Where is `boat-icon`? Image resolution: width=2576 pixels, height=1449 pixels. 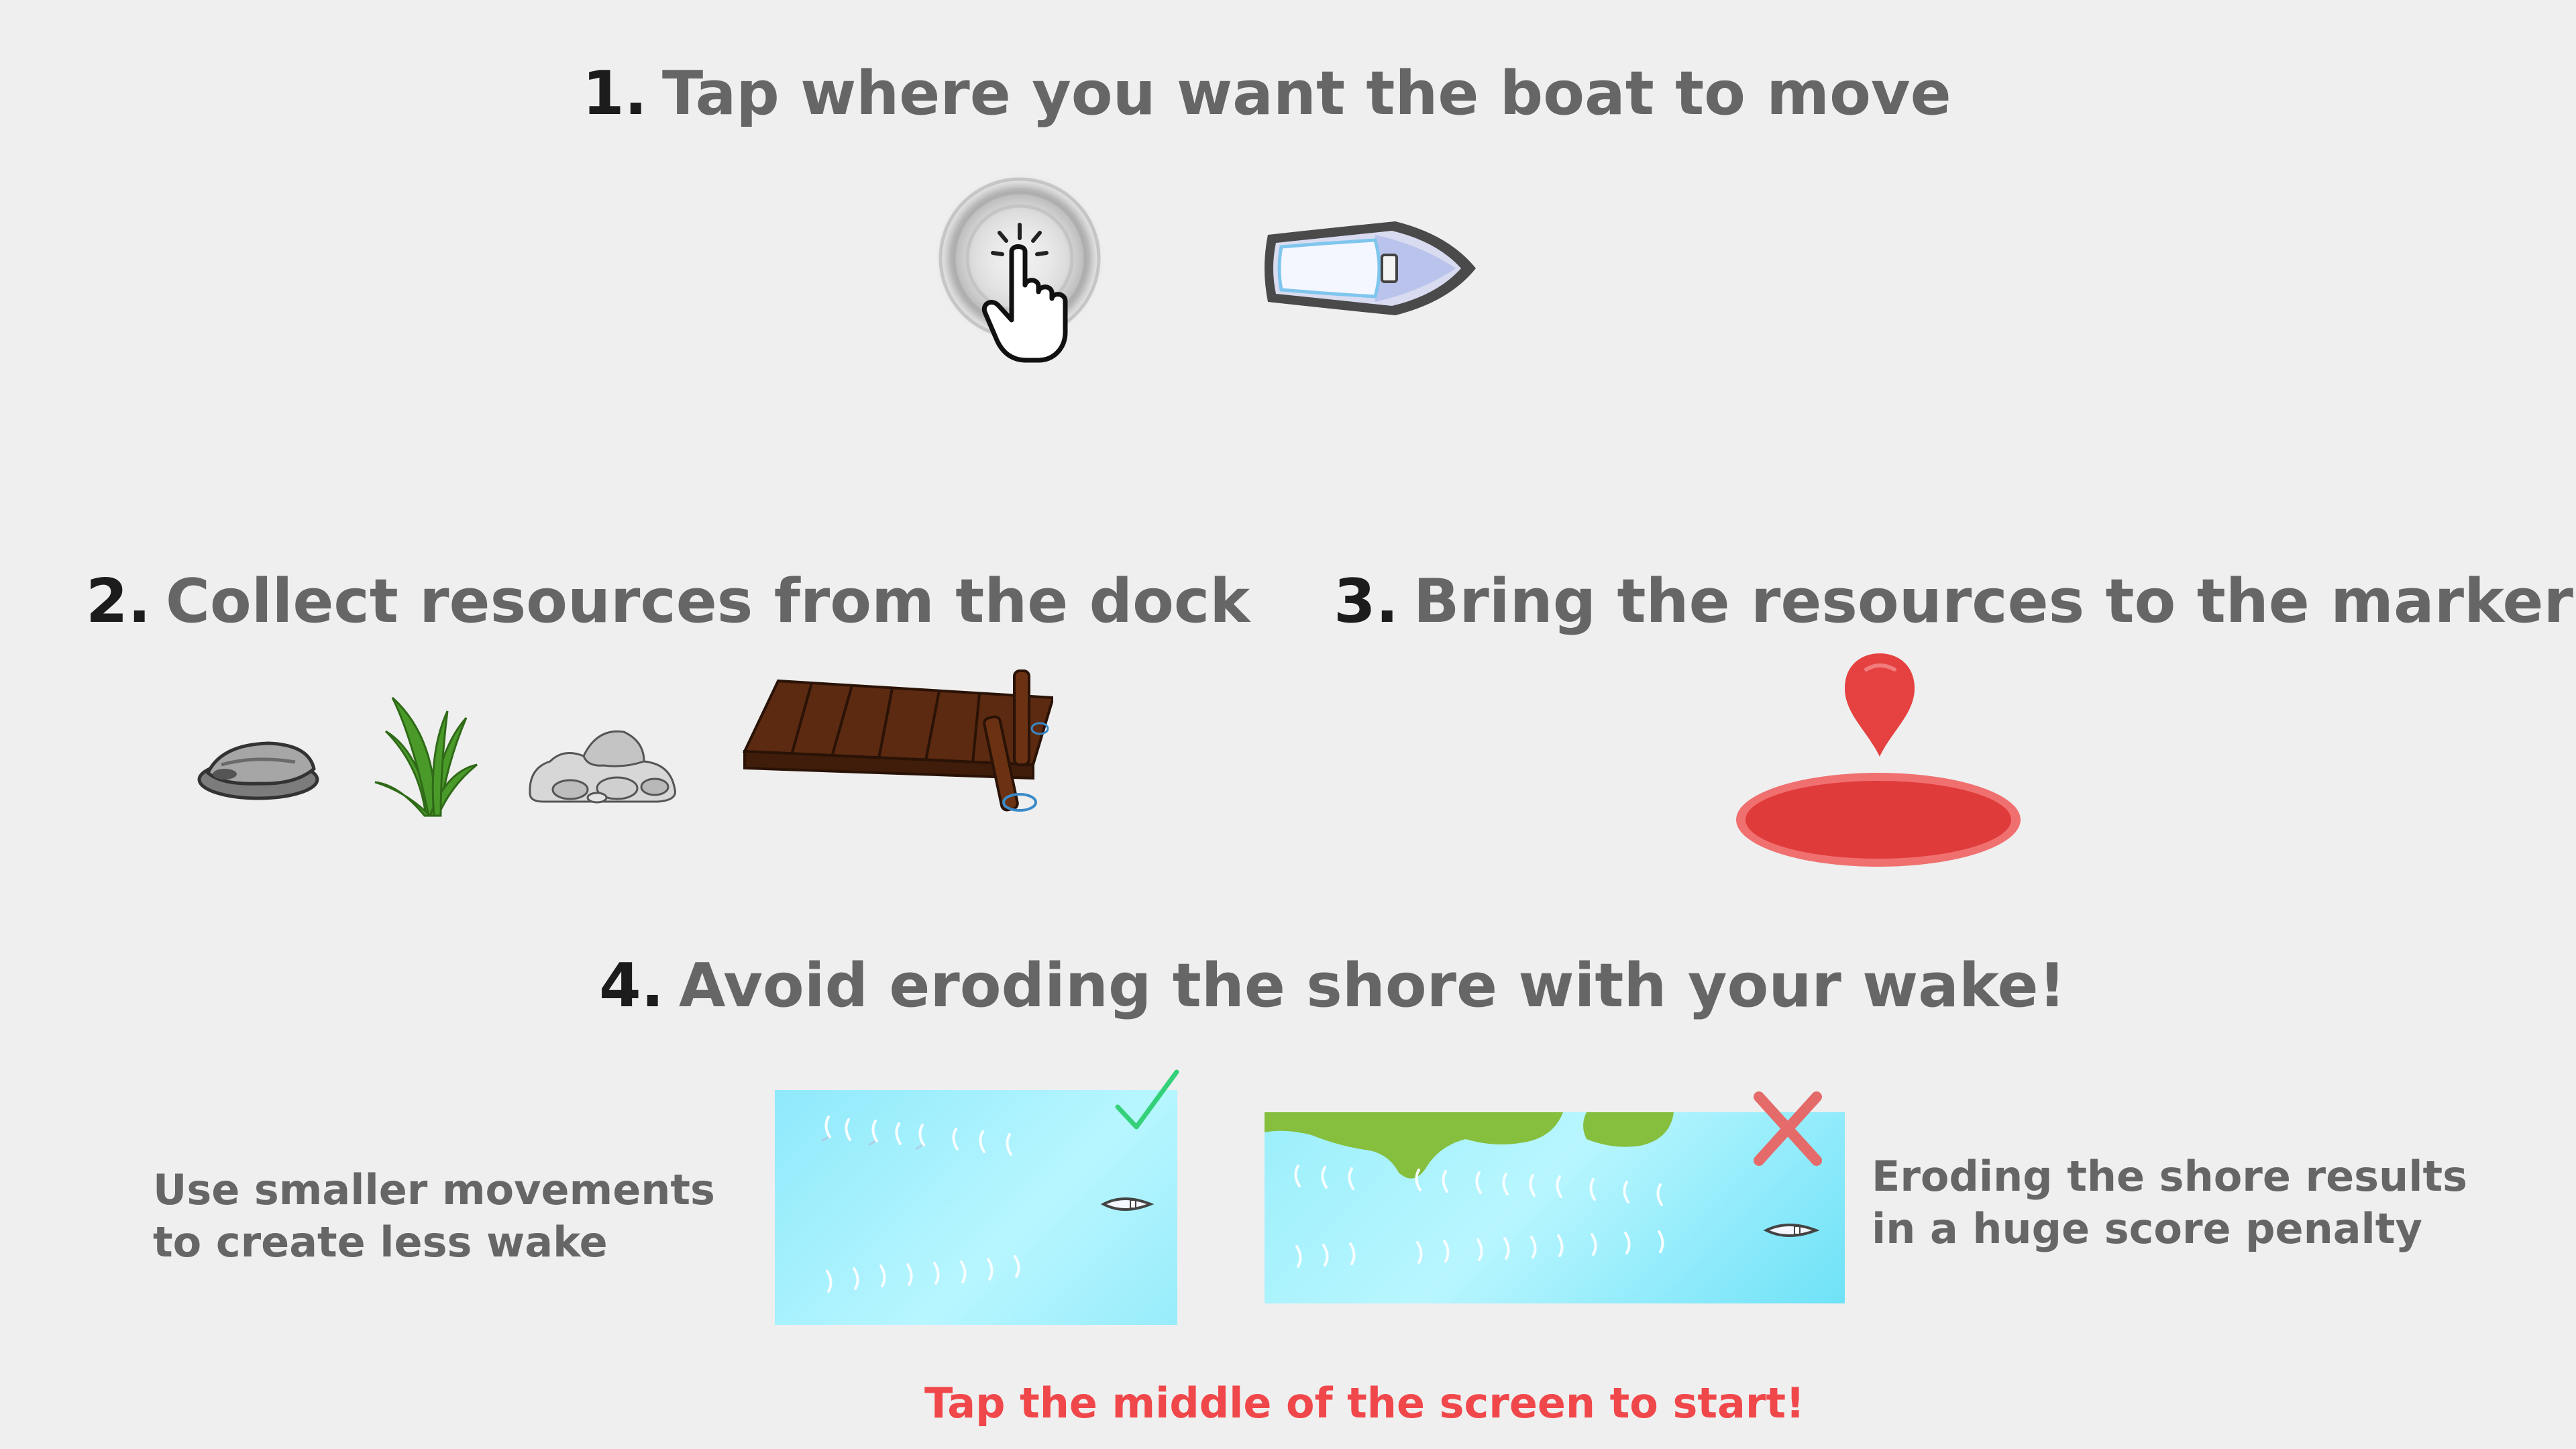
boat-icon is located at coordinates (1368, 268).